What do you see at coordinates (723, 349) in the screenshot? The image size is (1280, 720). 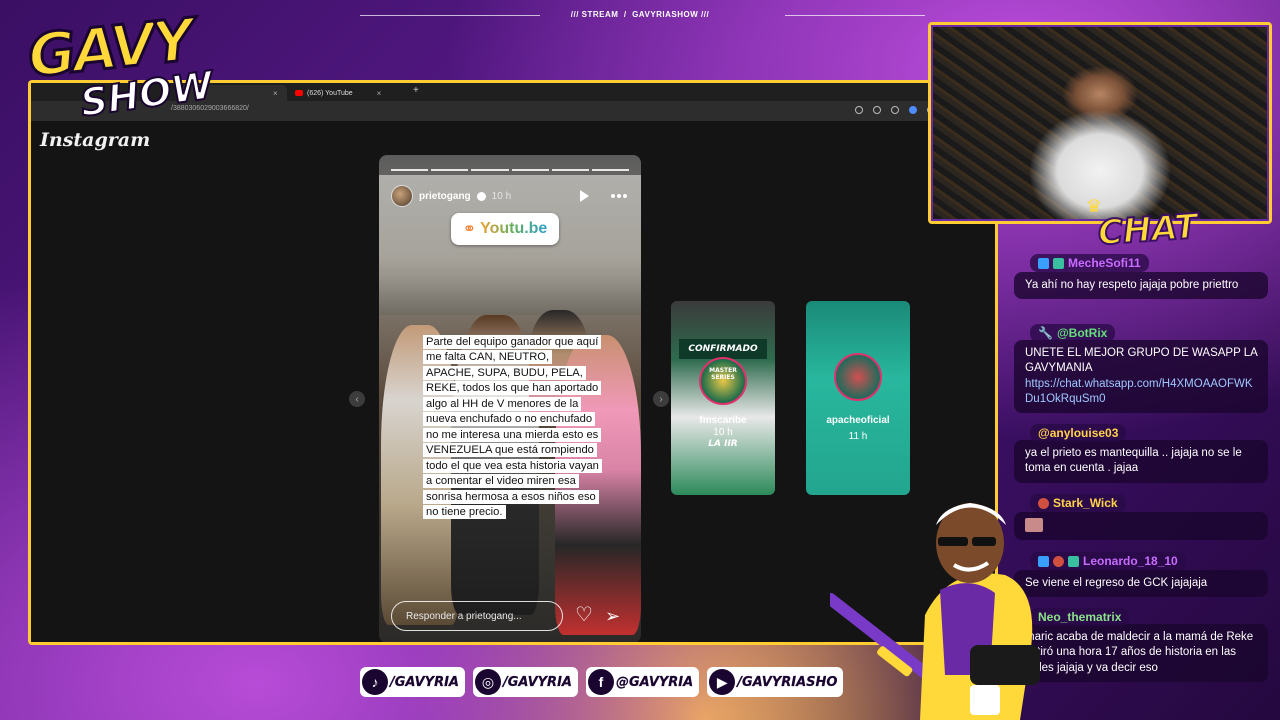 I see `thumb-banner: CONFIRMADO` at bounding box center [723, 349].